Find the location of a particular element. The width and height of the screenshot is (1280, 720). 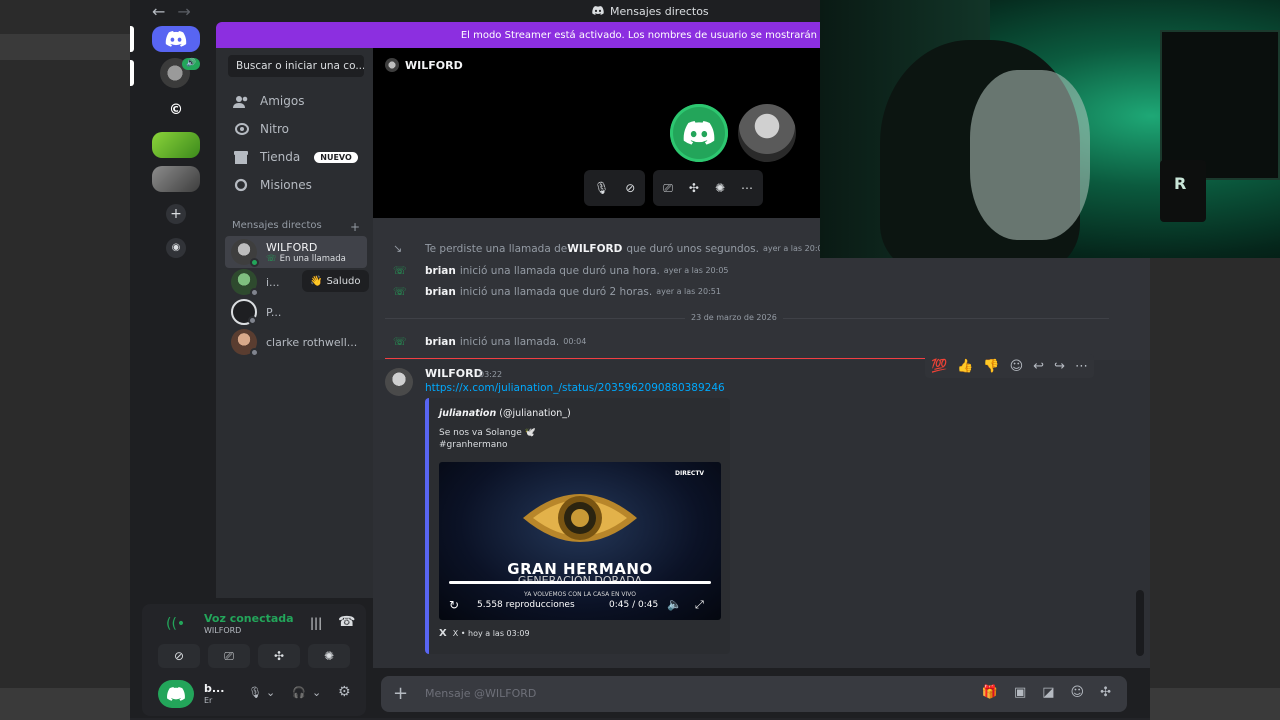

nav-misiones: Misiones is located at coordinates (272, 185).